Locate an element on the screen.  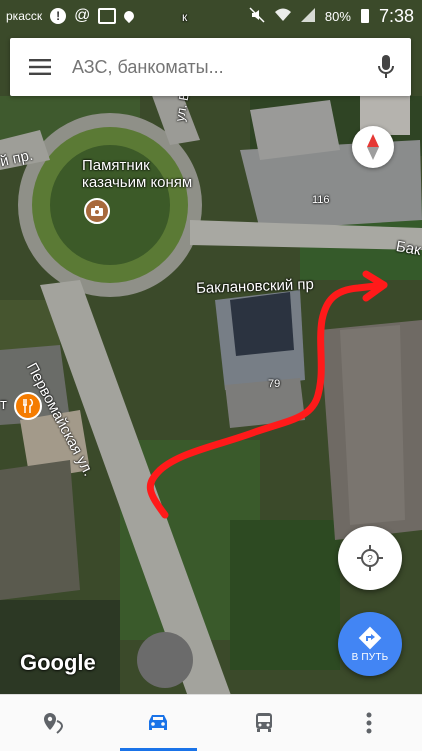
tab-more is located at coordinates (369, 723).